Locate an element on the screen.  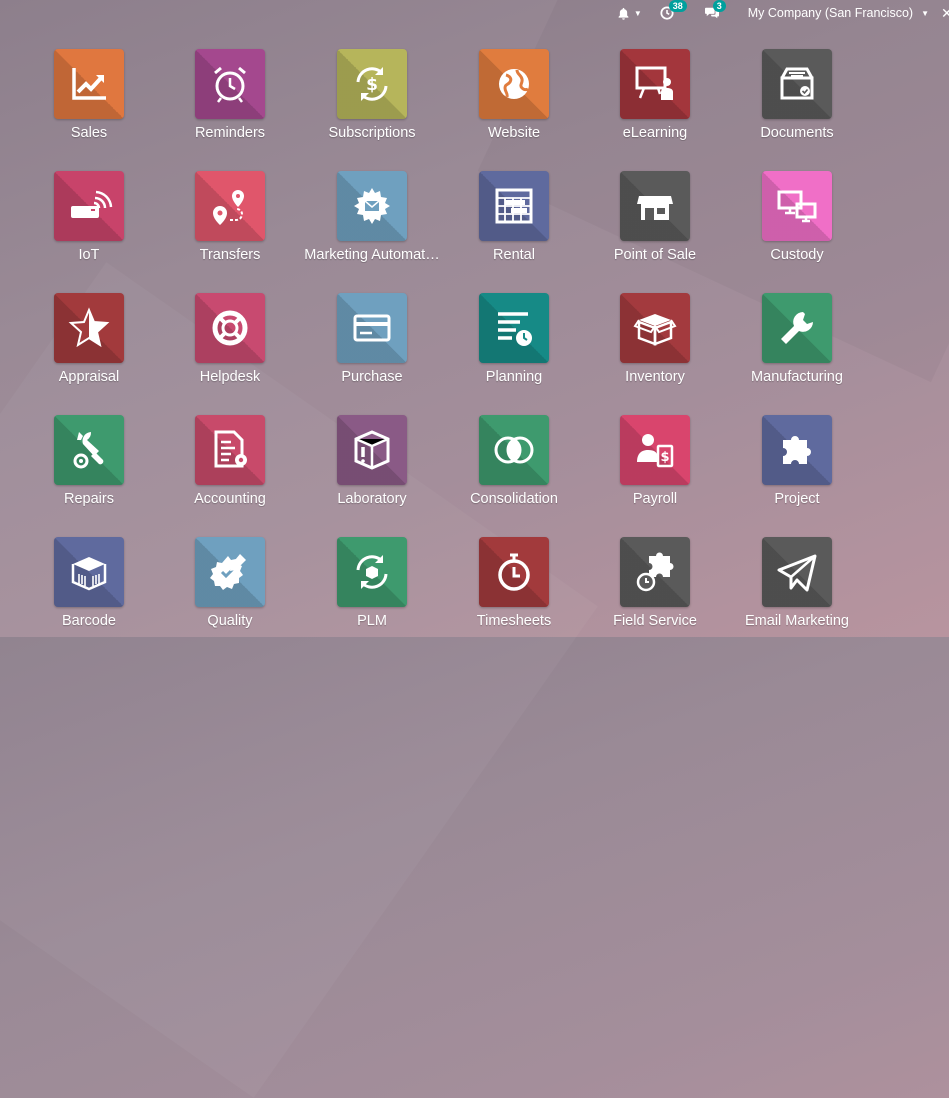
app-custody: Custody is located at coordinates (797, 226).